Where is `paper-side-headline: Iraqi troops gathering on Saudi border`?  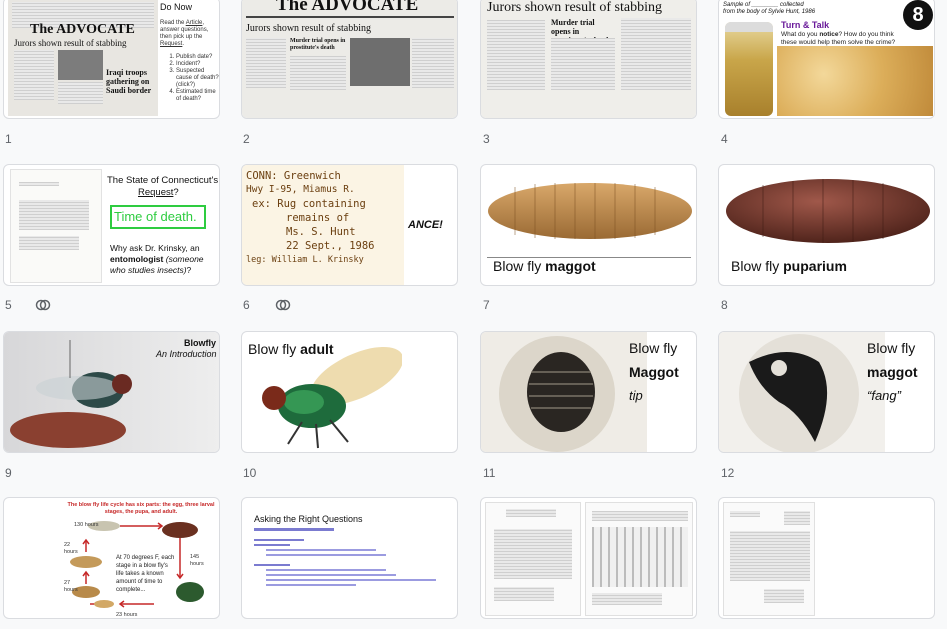
paper-side-headline: Iraqi troops gathering on Saudi border is located at coordinates (129, 81).